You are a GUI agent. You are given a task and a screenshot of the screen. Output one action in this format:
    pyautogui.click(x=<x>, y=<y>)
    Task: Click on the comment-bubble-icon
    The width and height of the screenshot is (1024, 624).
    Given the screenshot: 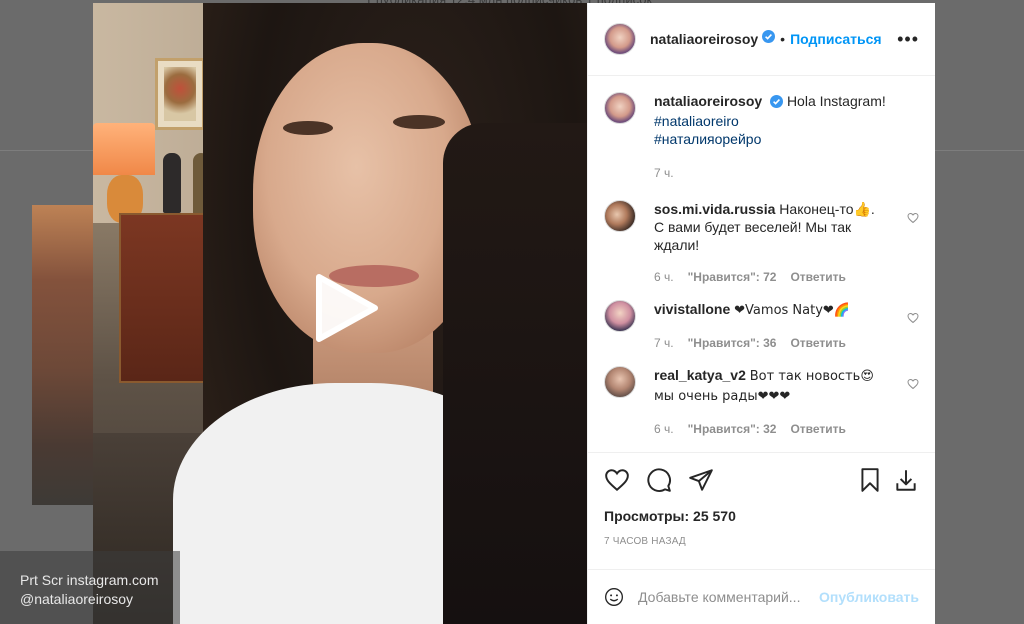 What is the action you would take?
    pyautogui.click(x=659, y=480)
    